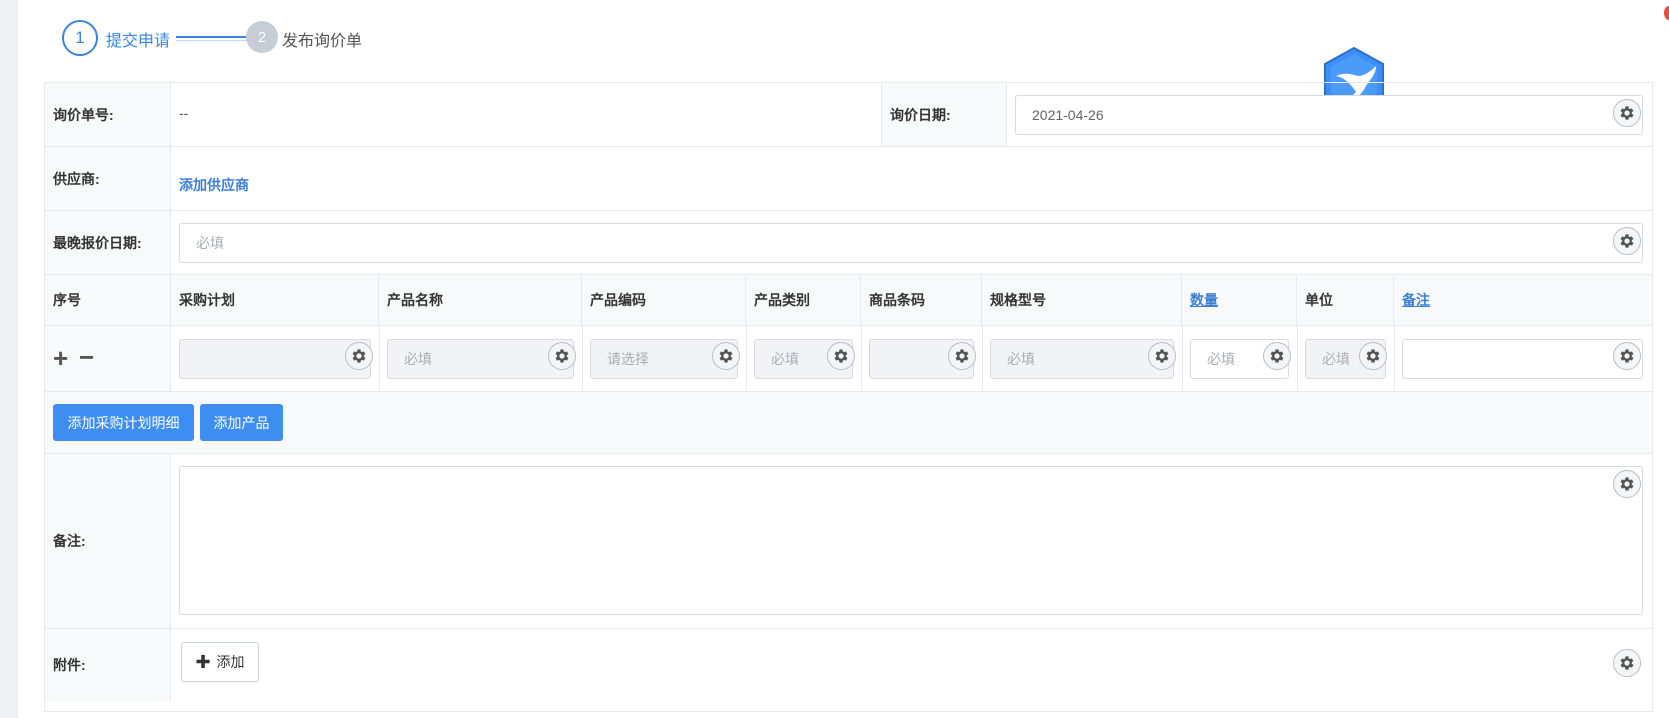  Describe the element at coordinates (322, 41) in the screenshot. I see `step-2-label: 发布询价单` at that location.